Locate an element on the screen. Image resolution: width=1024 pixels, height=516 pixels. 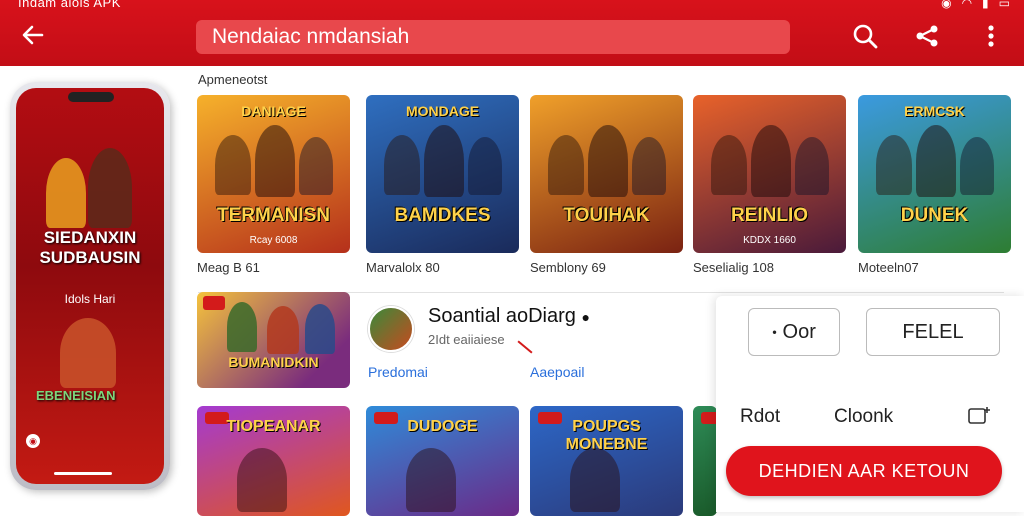
share-icon is located at coordinates (927, 37).